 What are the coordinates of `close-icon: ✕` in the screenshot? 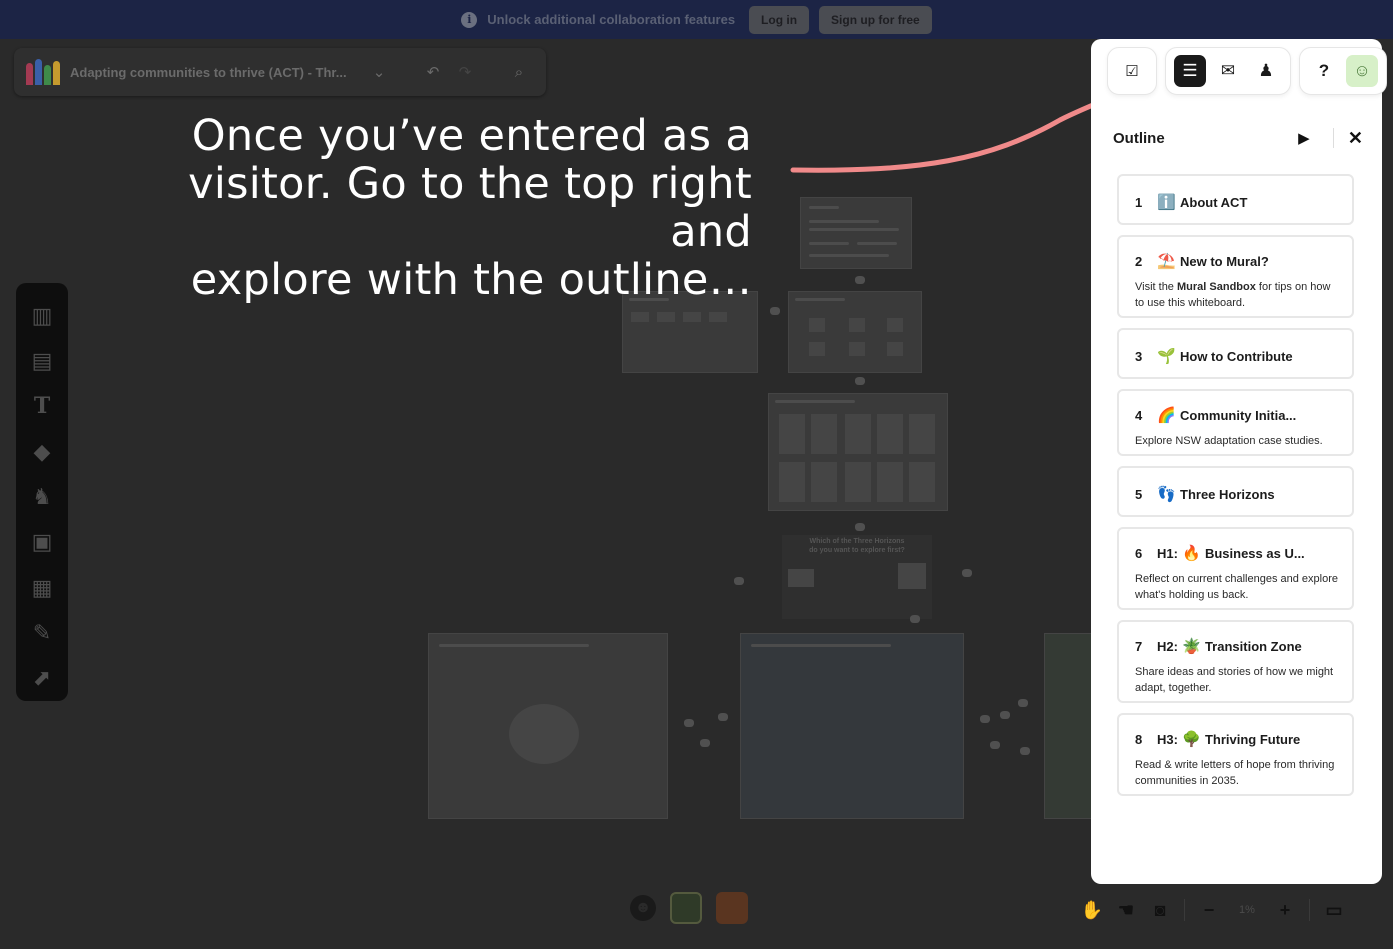 It's located at (1355, 138).